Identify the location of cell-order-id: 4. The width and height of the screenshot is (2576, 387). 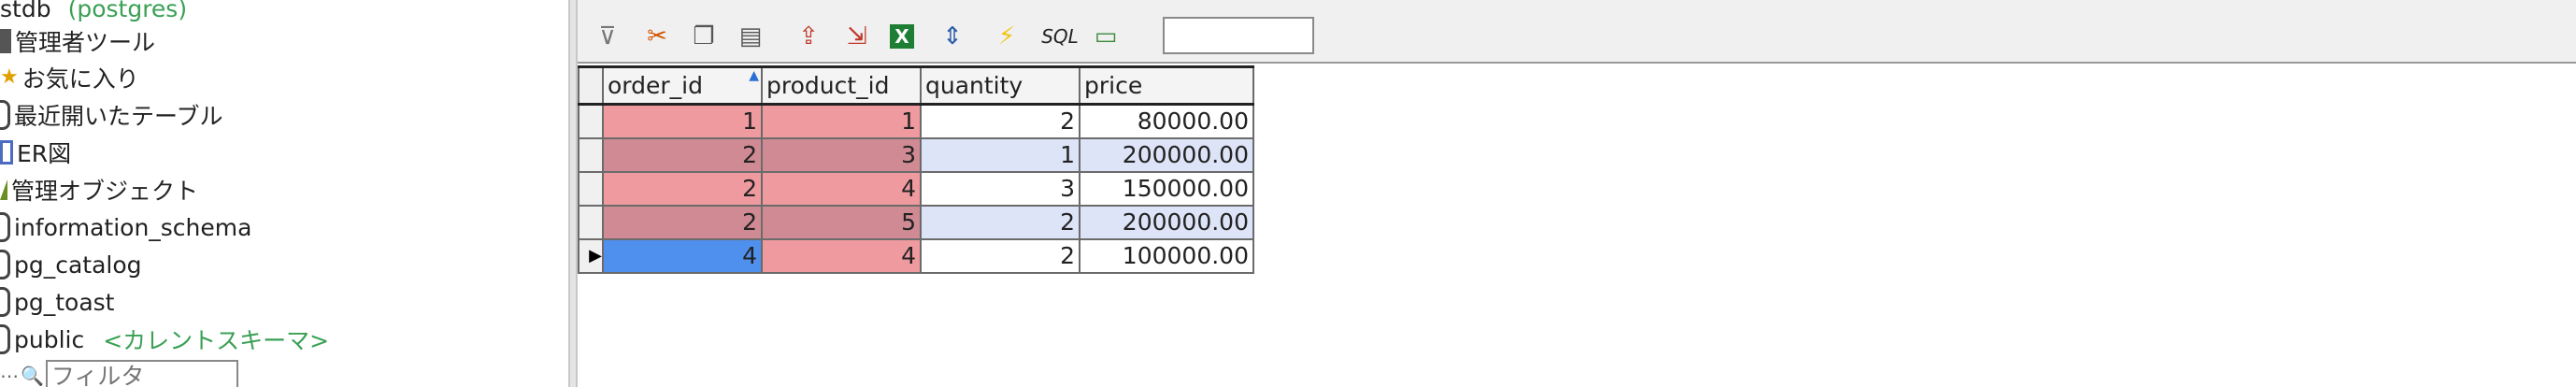
(682, 255).